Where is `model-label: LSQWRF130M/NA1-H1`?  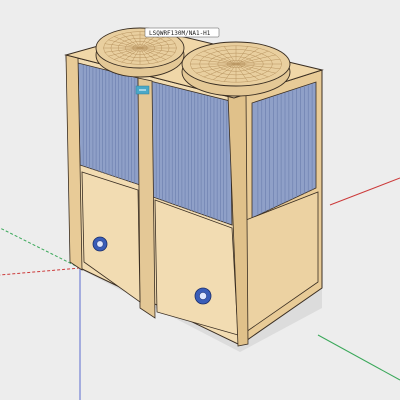 model-label: LSQWRF130M/NA1-H1 is located at coordinates (180, 33).